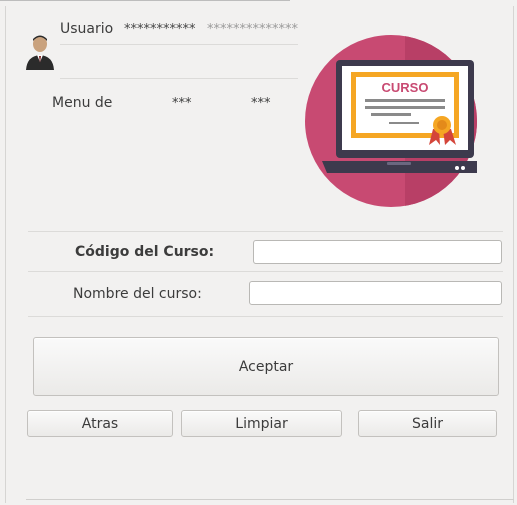  I want to click on logo-text: CURSO, so click(405, 87).